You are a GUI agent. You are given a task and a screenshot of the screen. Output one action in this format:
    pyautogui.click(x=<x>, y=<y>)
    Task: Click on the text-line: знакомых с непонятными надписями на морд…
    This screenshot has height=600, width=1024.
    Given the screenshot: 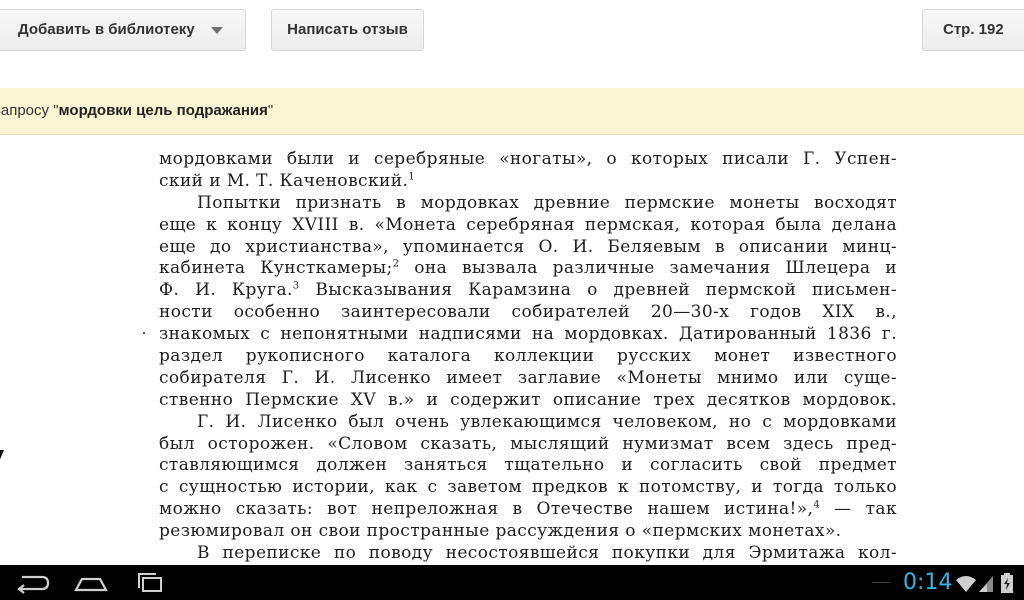 What is the action you would take?
    pyautogui.click(x=528, y=334)
    